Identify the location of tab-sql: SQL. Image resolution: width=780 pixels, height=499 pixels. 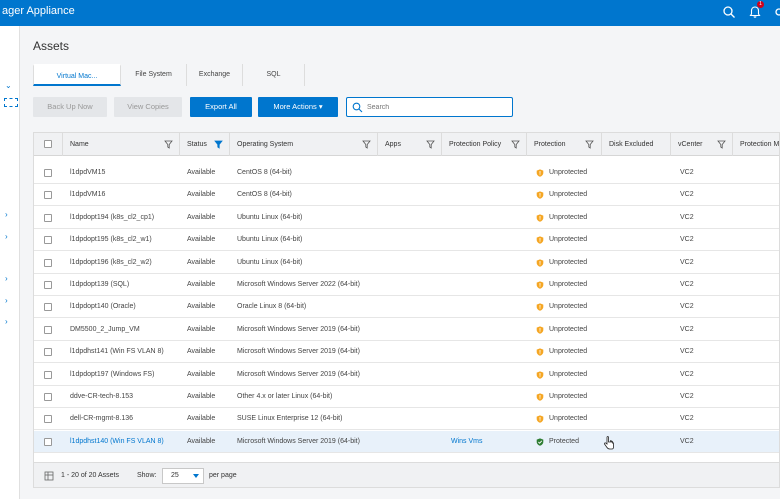
(274, 75).